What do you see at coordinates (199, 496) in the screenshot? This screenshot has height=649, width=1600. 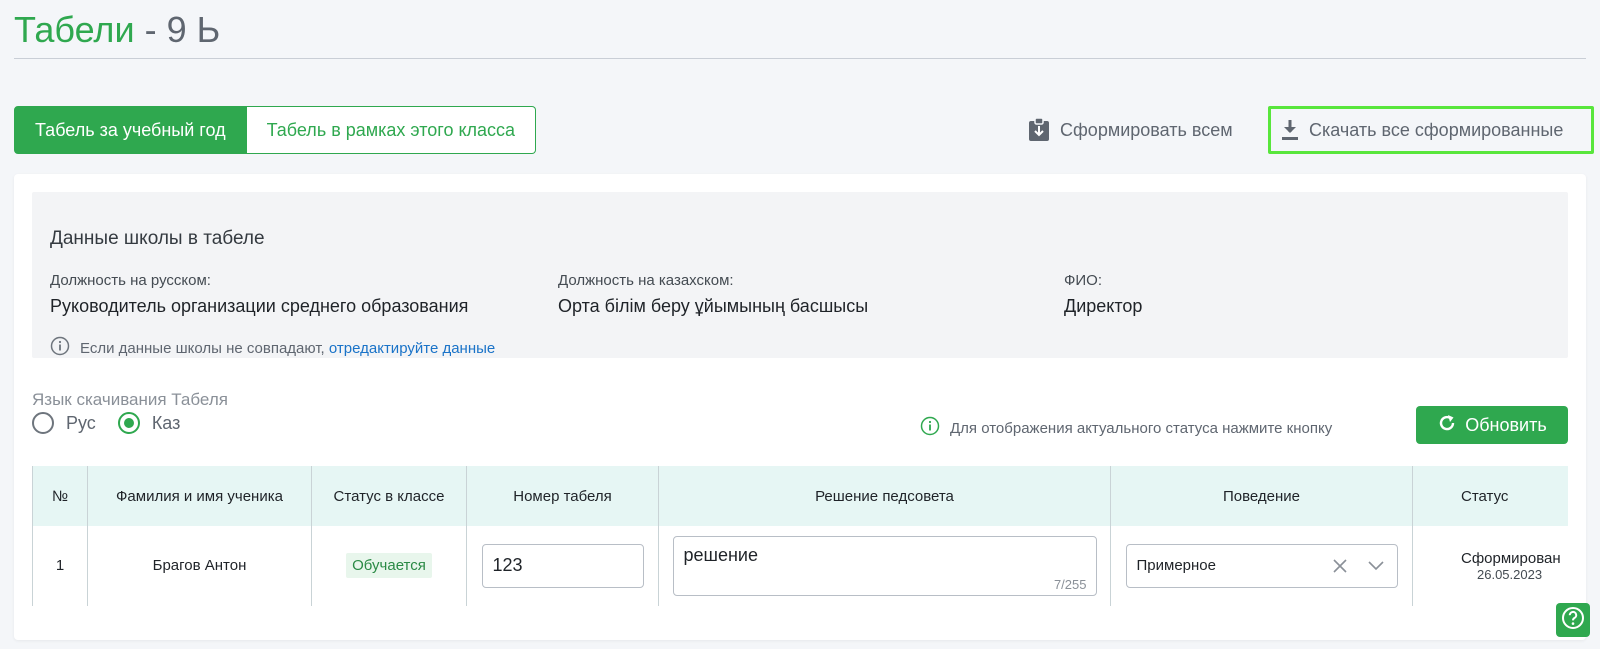 I see `col-header-name: Фамилия и имя ученика` at bounding box center [199, 496].